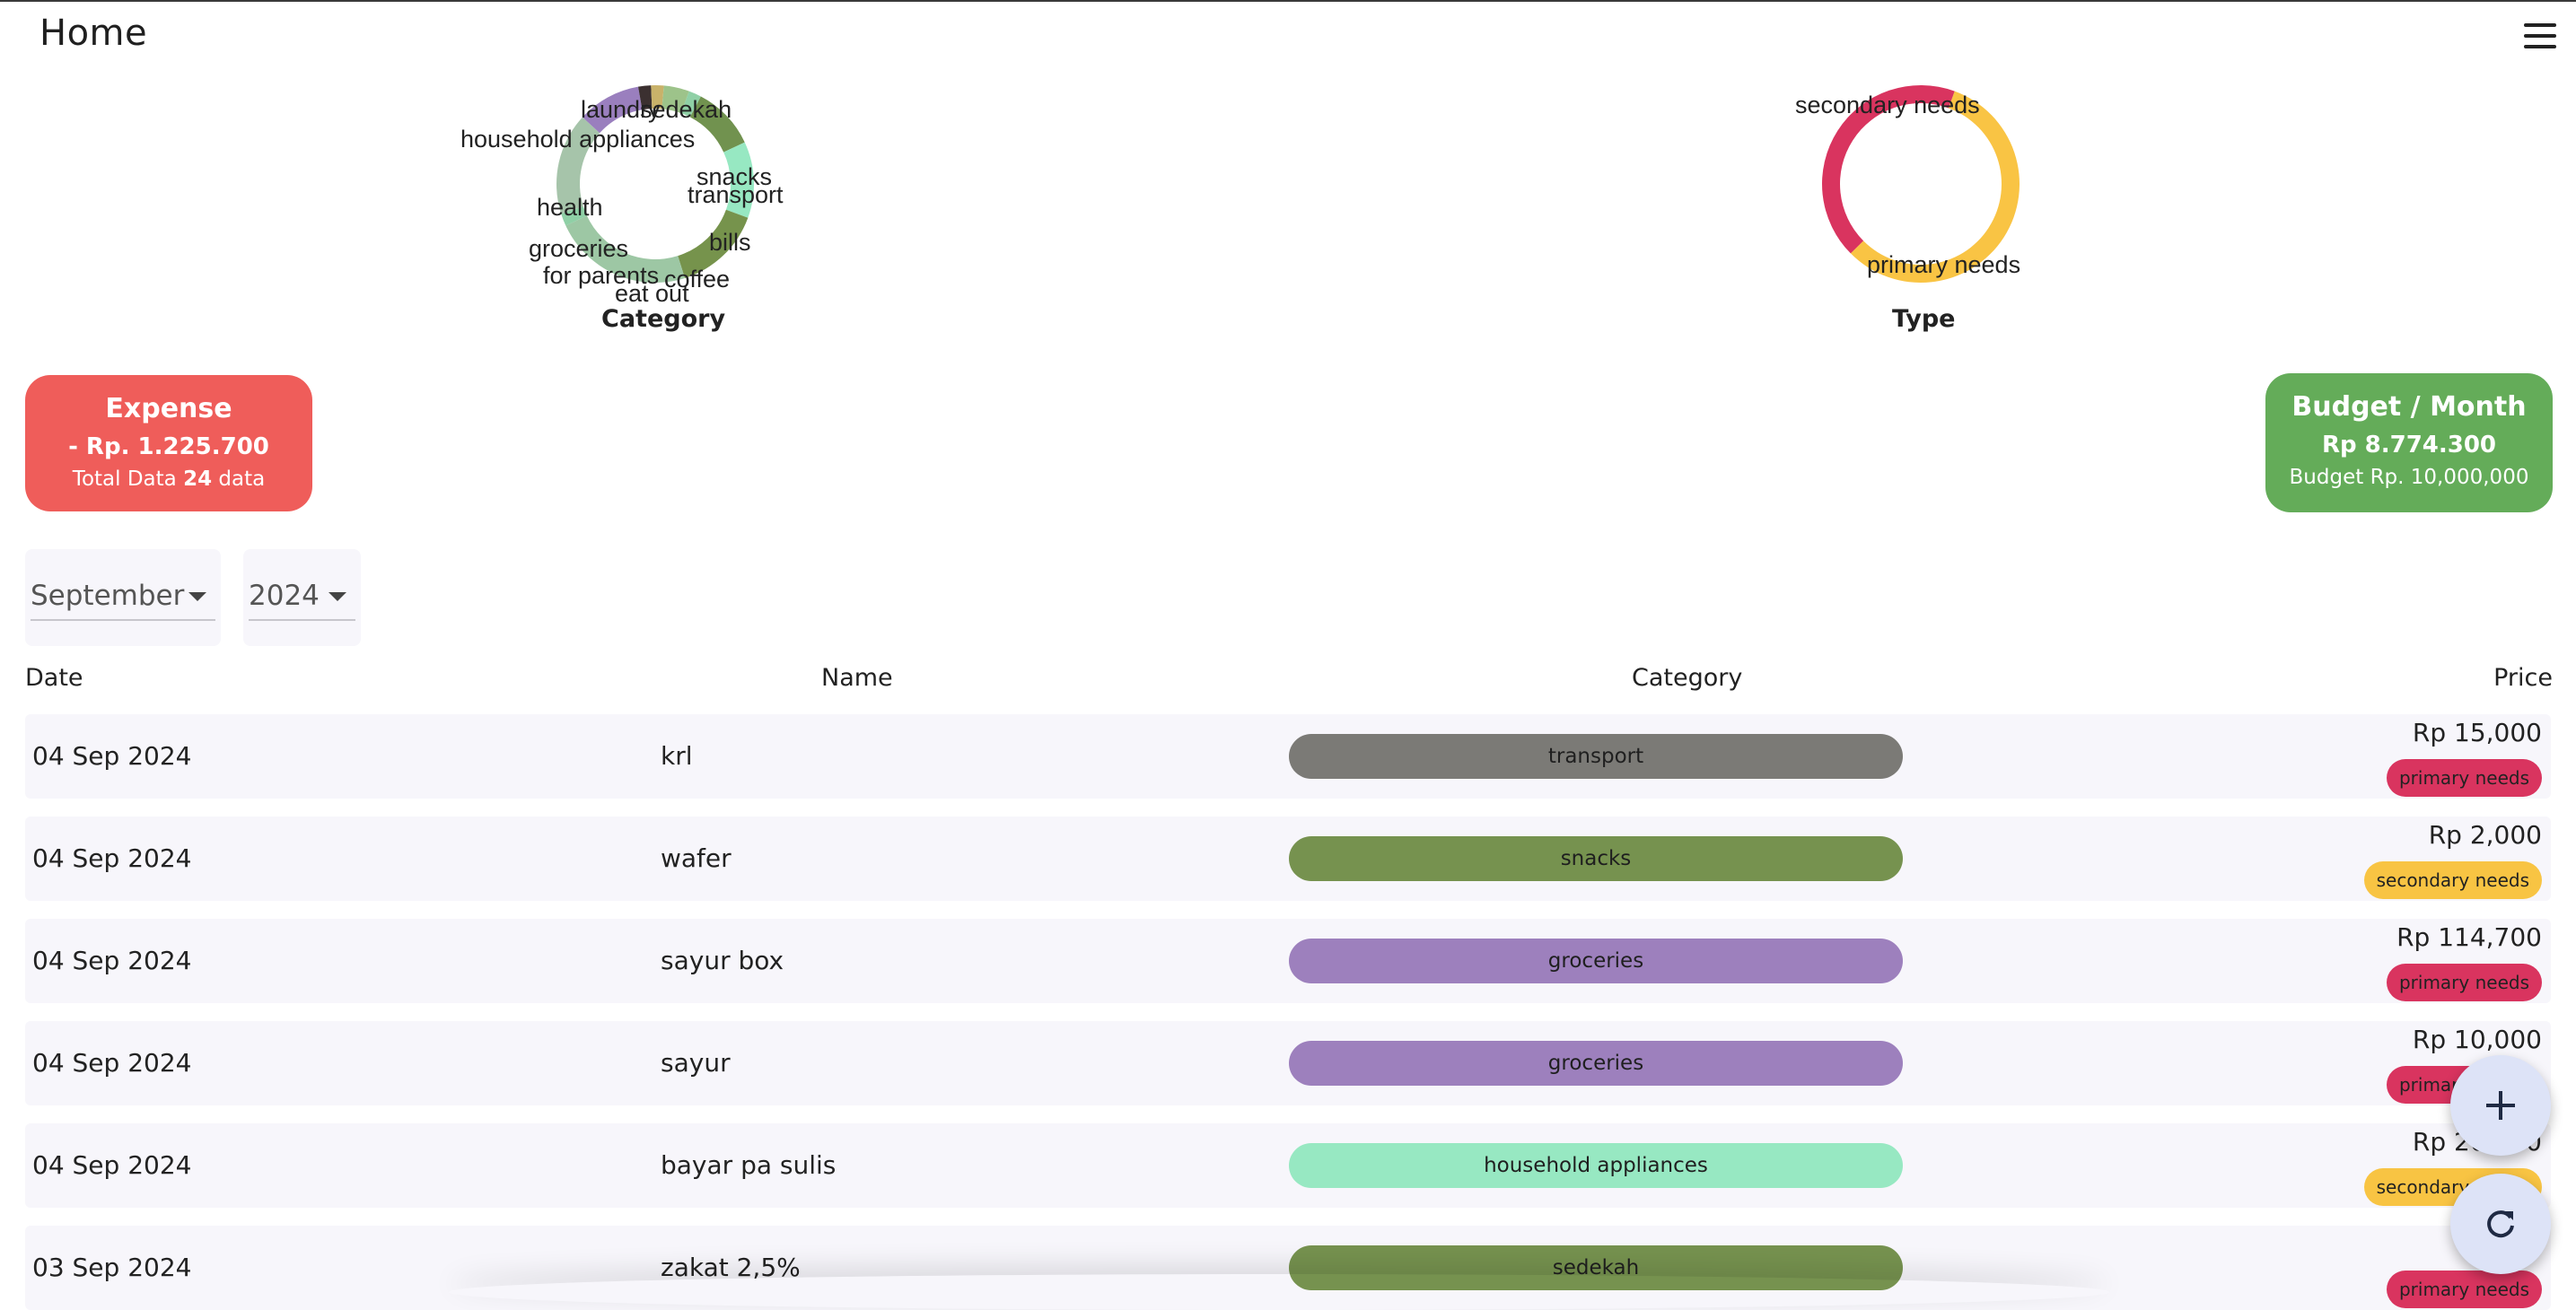  What do you see at coordinates (112, 1267) in the screenshot?
I see `row-date: 03 Sep 2024` at bounding box center [112, 1267].